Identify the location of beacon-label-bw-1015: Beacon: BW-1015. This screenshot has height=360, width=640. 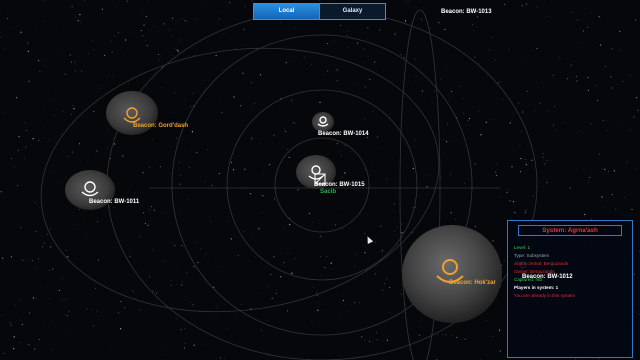
(339, 185).